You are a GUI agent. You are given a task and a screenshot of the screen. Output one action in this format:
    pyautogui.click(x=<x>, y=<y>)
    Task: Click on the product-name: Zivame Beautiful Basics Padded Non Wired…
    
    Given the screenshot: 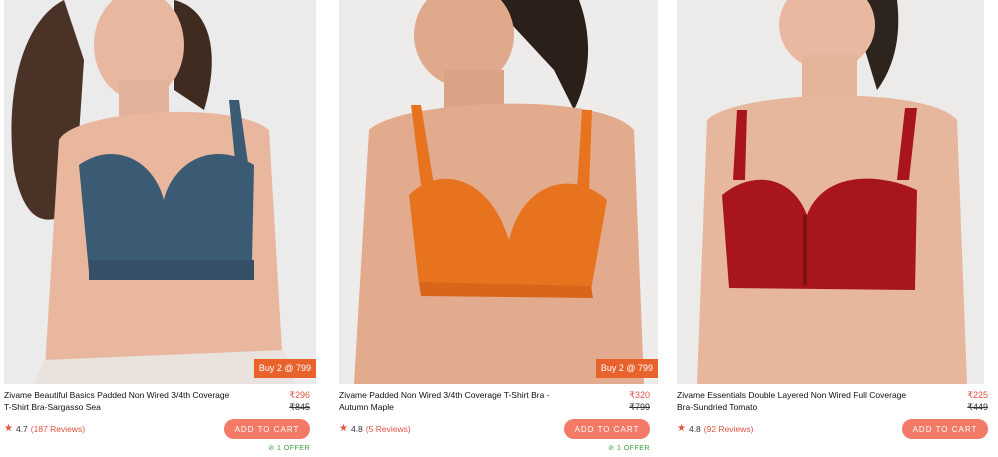 What is the action you would take?
    pyautogui.click(x=120, y=401)
    